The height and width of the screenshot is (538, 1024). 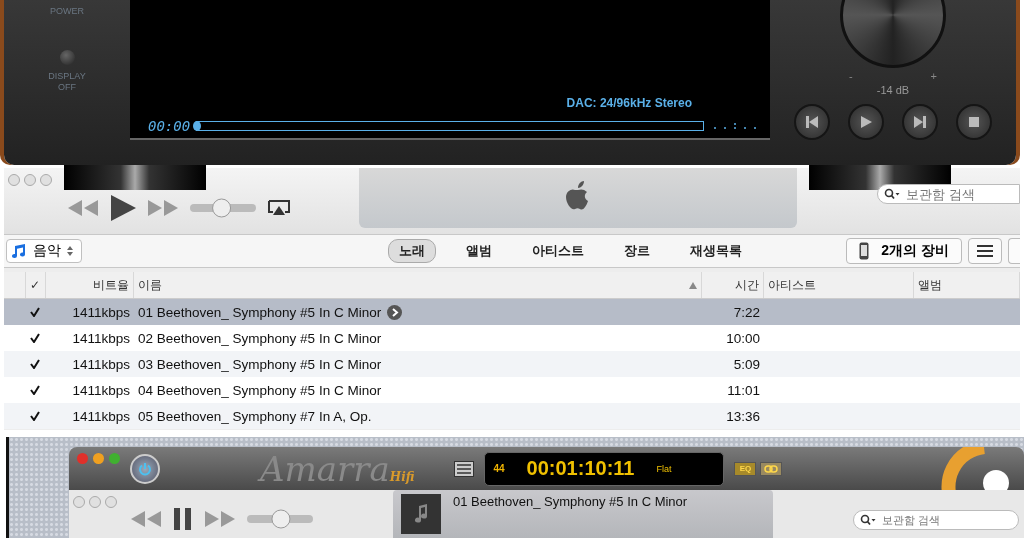 I want to click on column-header: 아티스트, so click(x=839, y=285).